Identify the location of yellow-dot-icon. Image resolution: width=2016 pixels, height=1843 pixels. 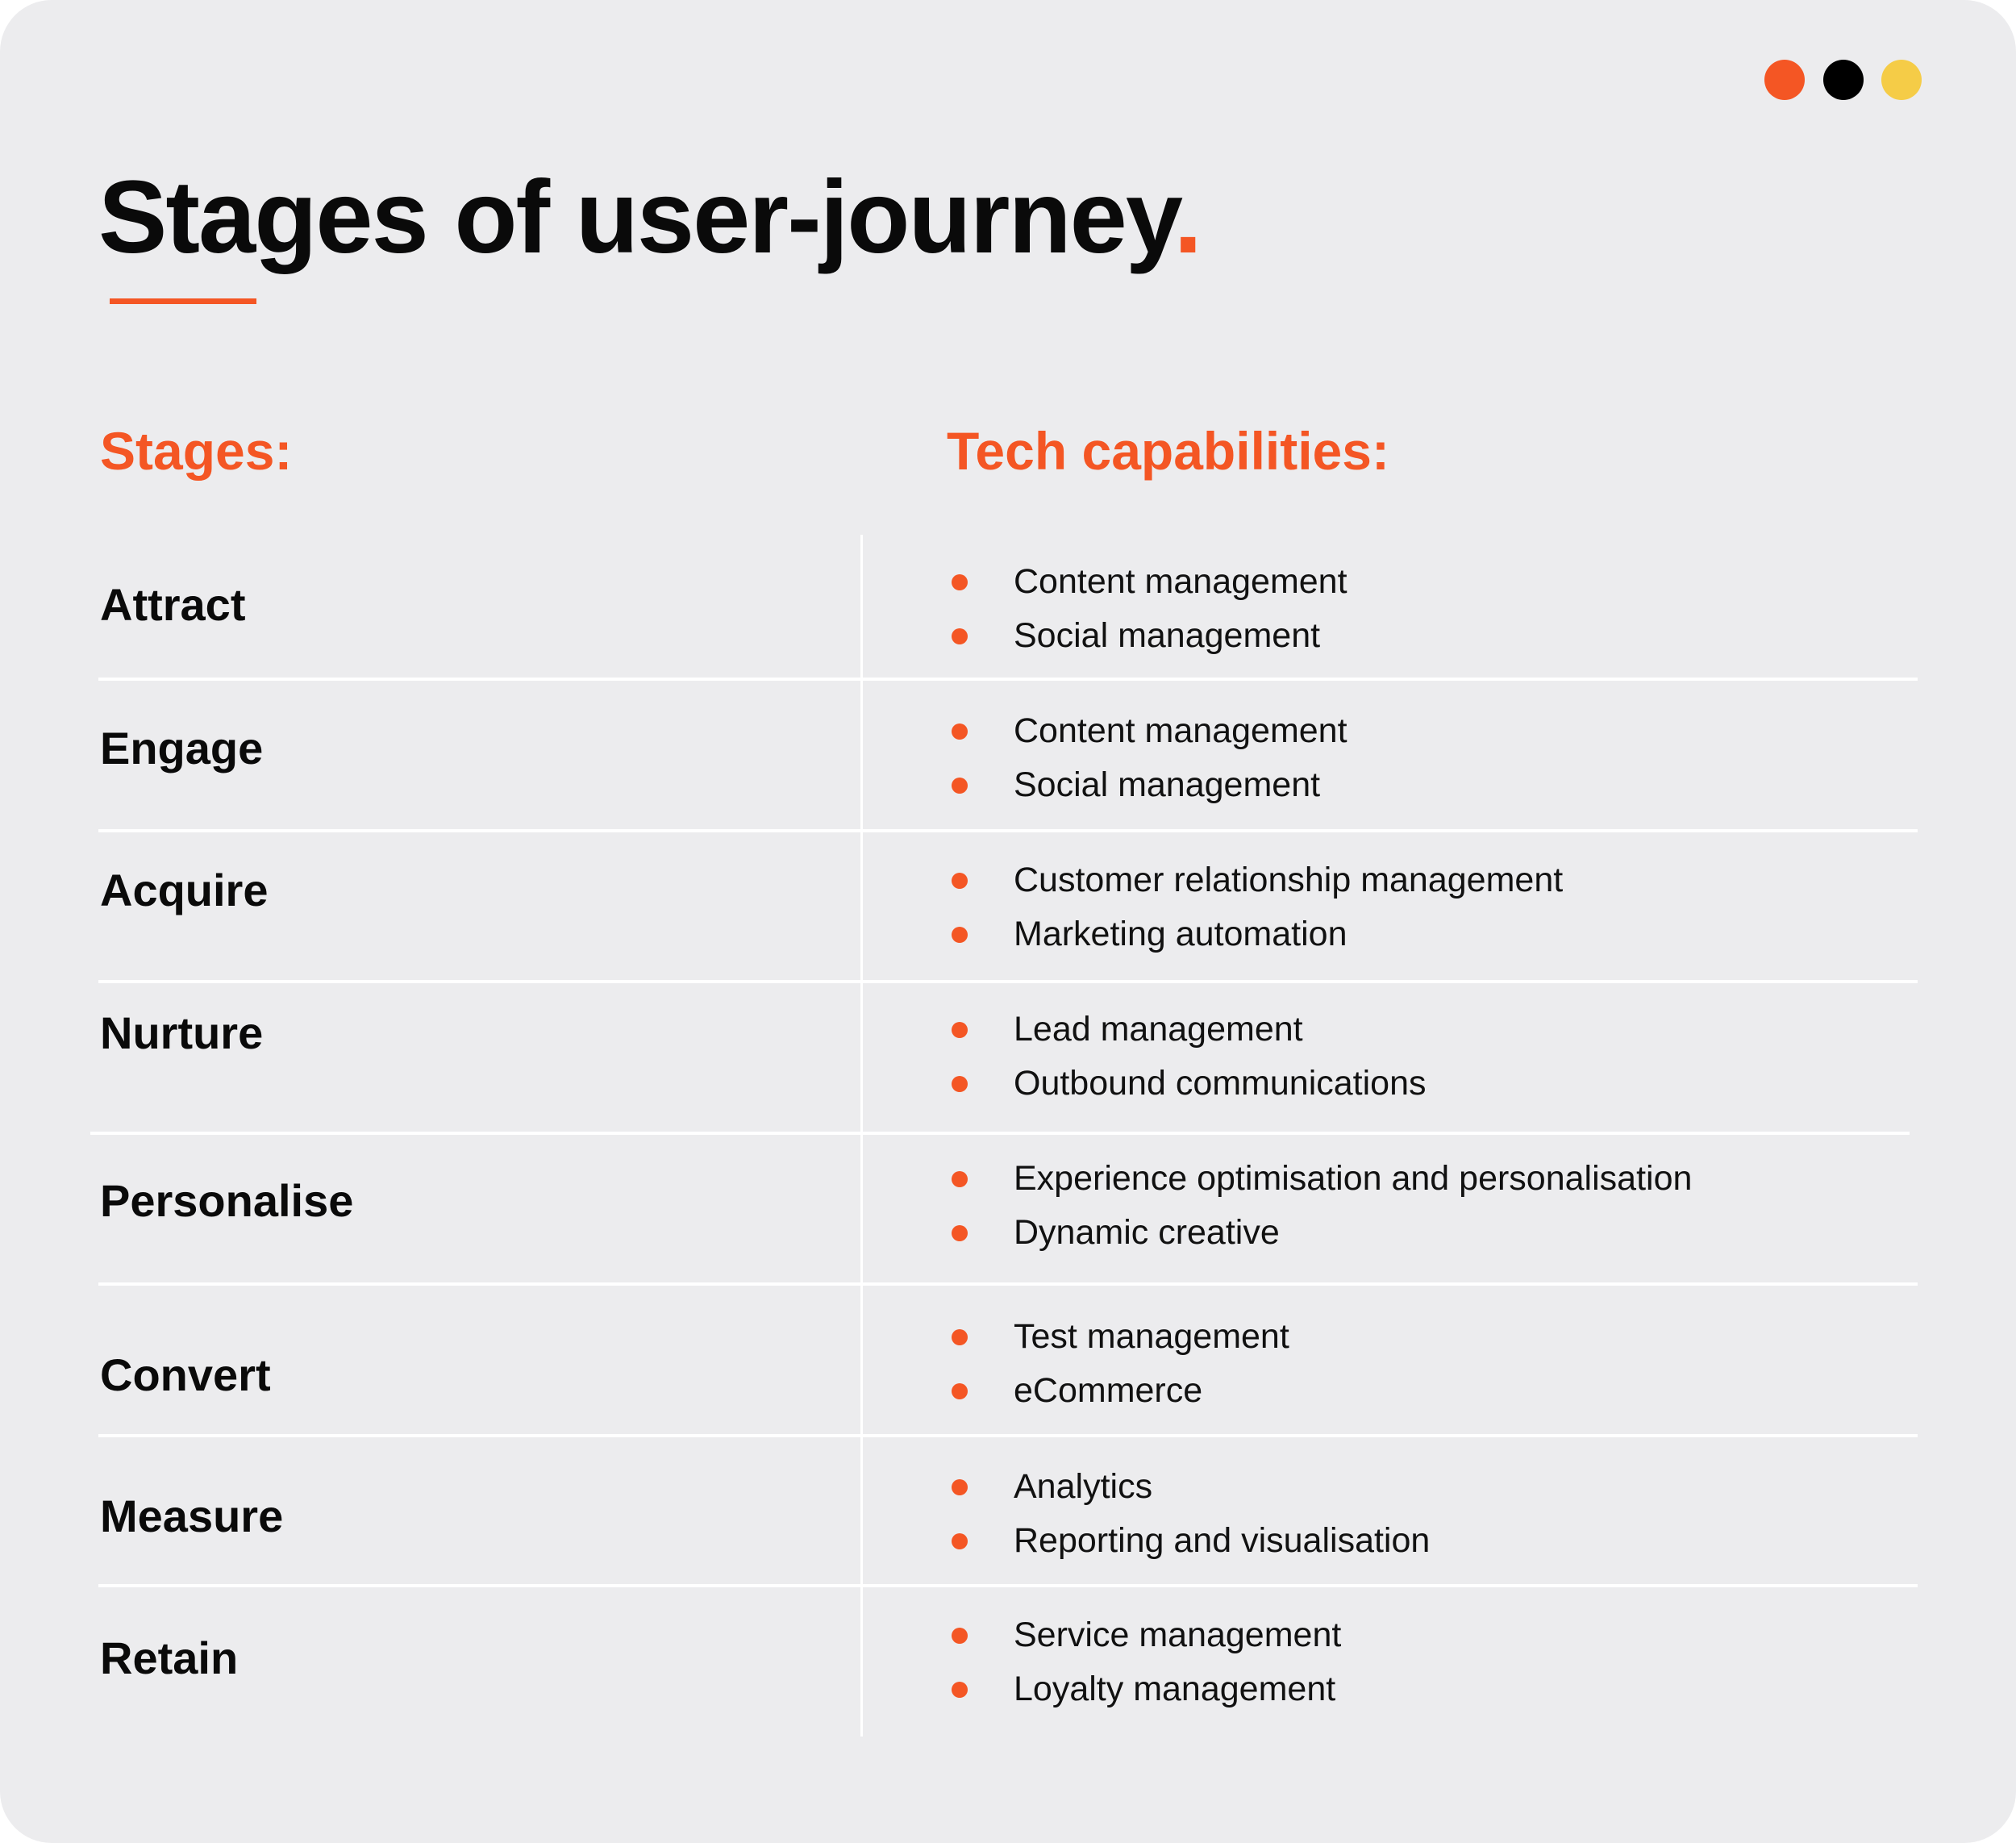
(1901, 80).